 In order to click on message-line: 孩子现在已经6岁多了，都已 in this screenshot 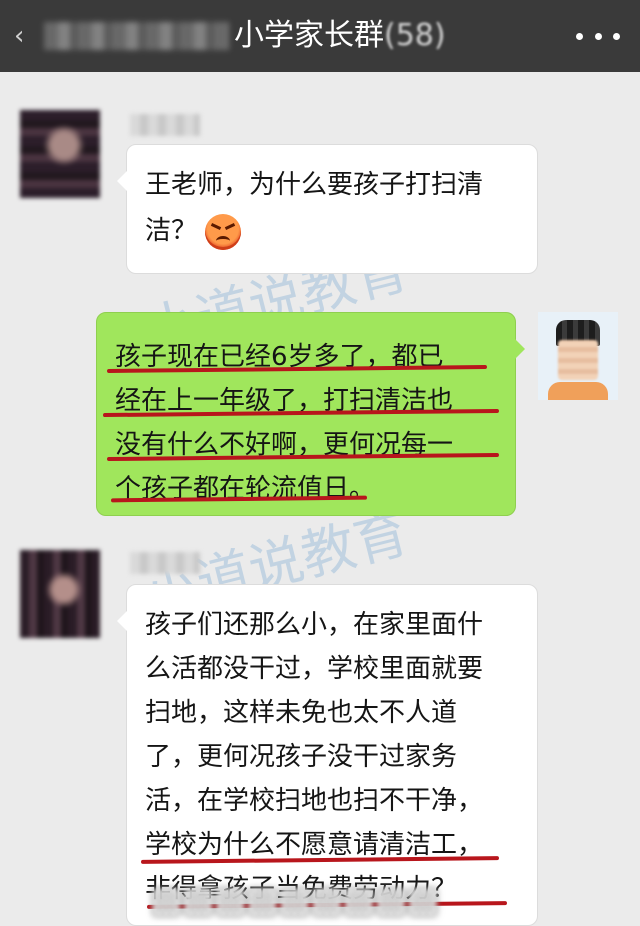, I will do `click(279, 357)`.